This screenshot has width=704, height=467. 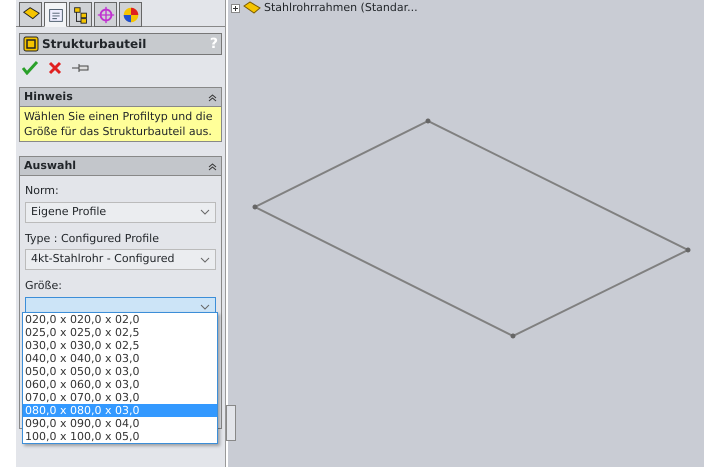 I want to click on dropdown-option: 060,0 x 060,0 x 03,0, so click(x=120, y=384).